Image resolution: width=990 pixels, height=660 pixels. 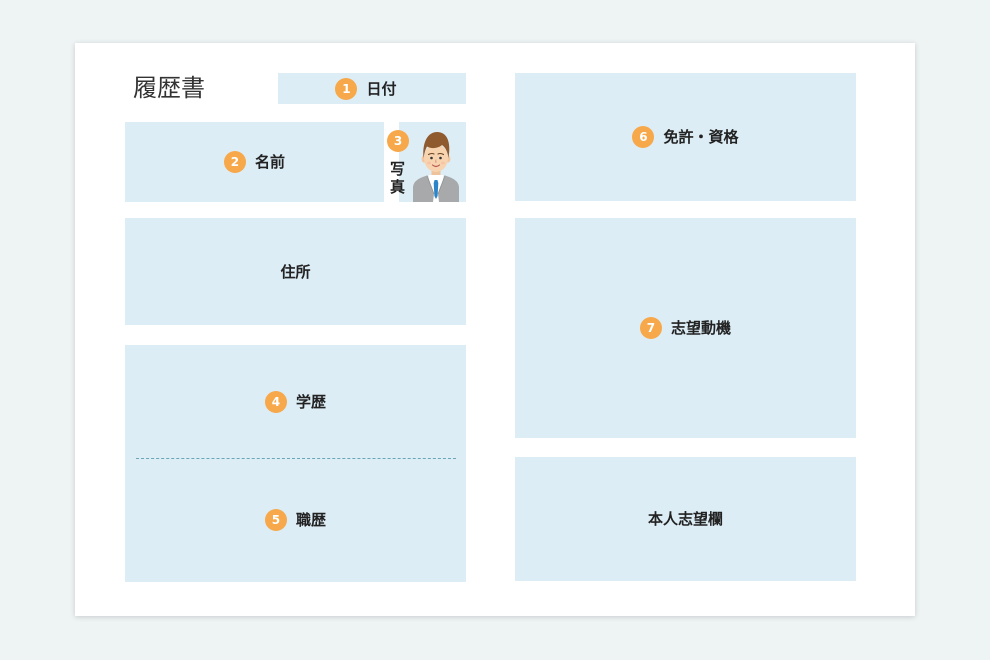 I want to click on number-badge-3: 3, so click(x=398, y=141).